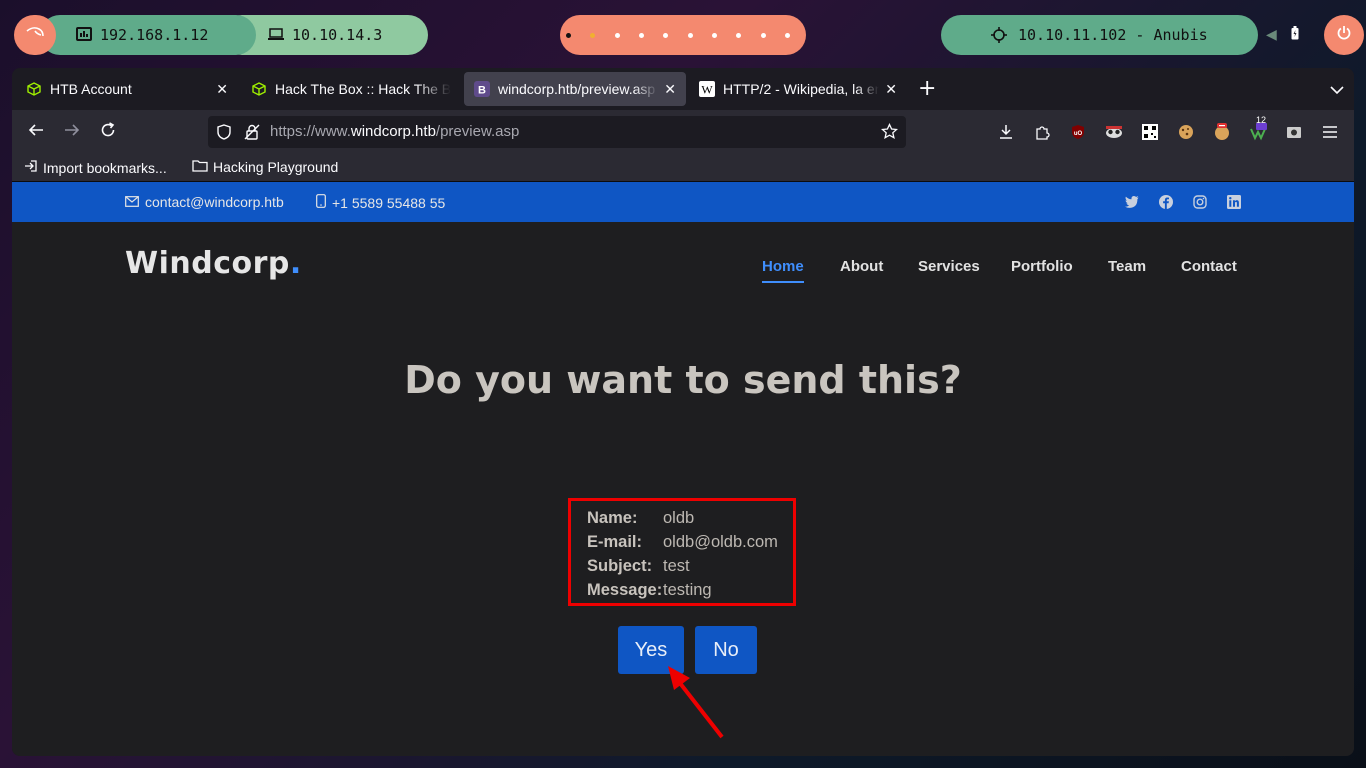 This screenshot has height=768, width=1366. Describe the element at coordinates (683, 380) in the screenshot. I see `confirm-heading: Do you want to send this?` at that location.